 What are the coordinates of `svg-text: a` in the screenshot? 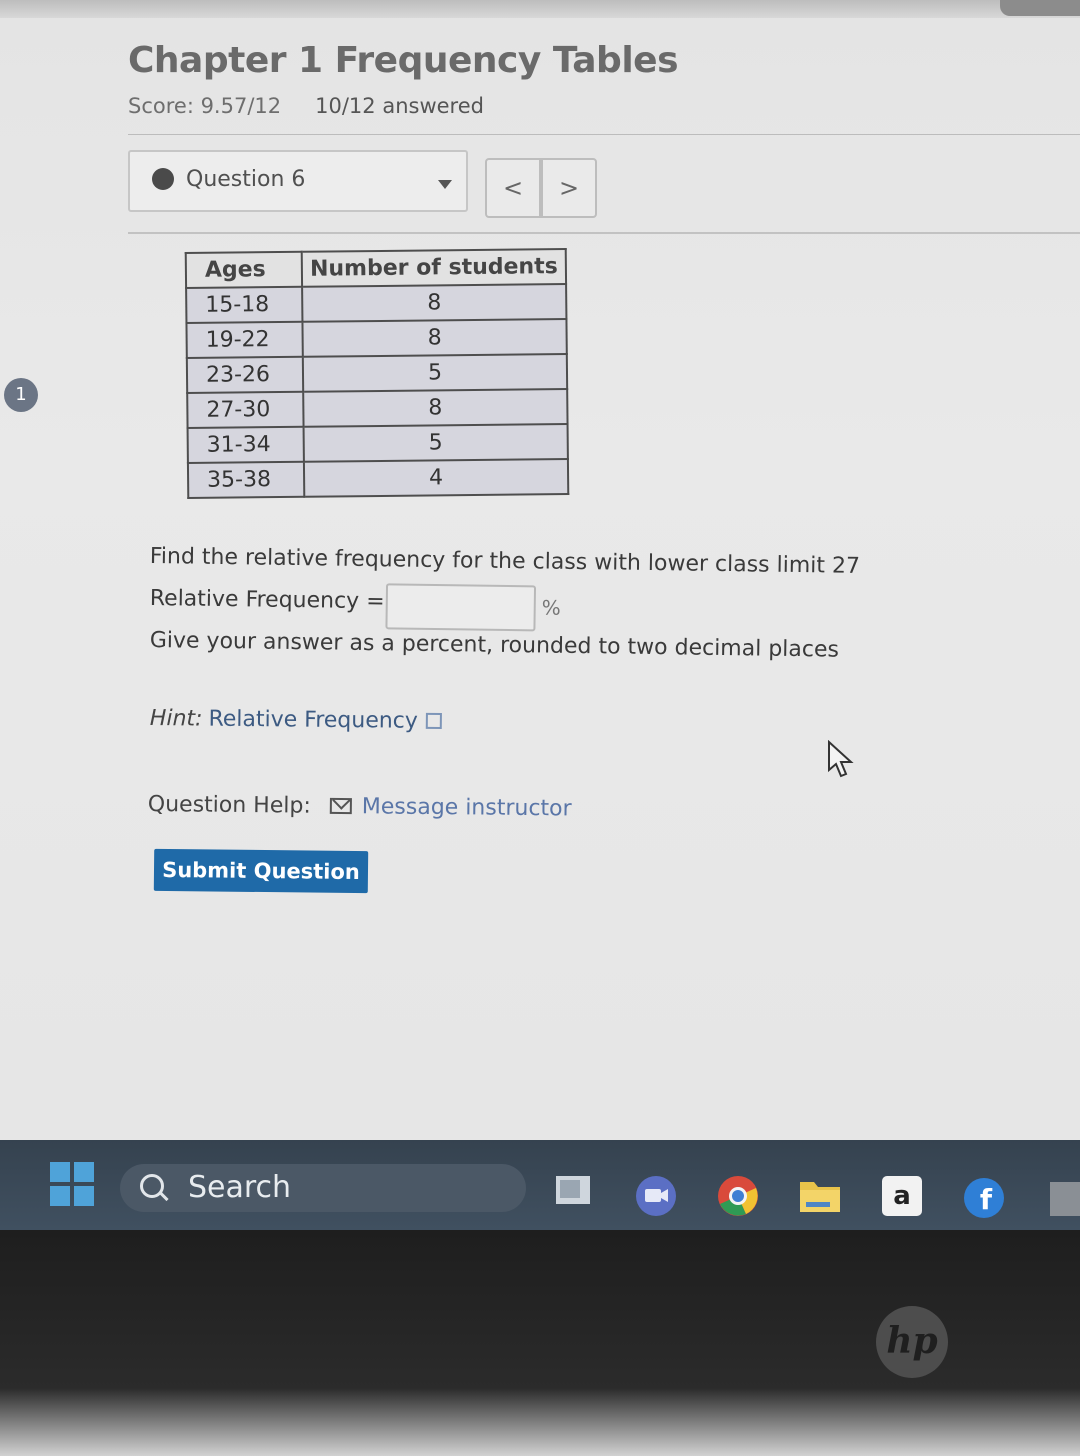 It's located at (902, 1196).